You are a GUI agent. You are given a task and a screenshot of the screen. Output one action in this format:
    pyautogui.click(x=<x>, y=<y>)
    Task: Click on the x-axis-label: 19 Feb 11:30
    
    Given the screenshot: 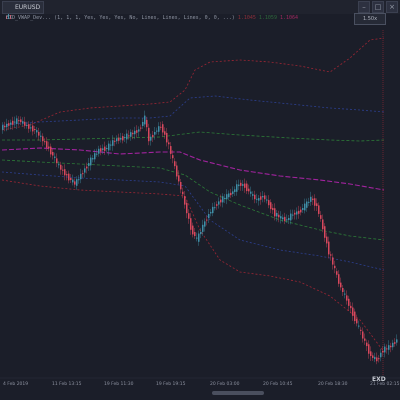 What is the action you would take?
    pyautogui.click(x=119, y=384)
    